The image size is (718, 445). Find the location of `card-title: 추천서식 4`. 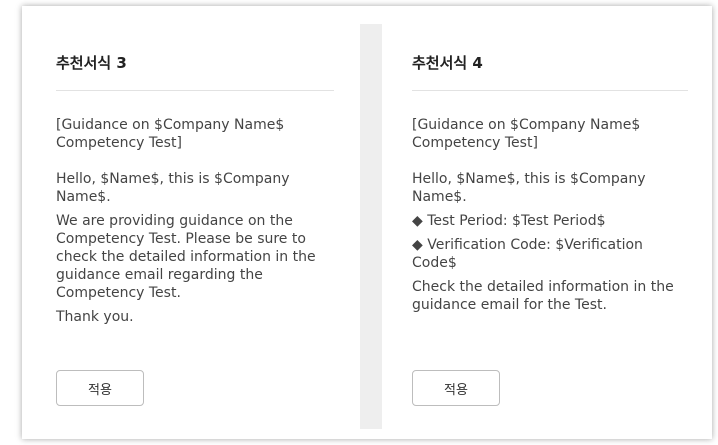

card-title: 추천서식 4 is located at coordinates (447, 63).